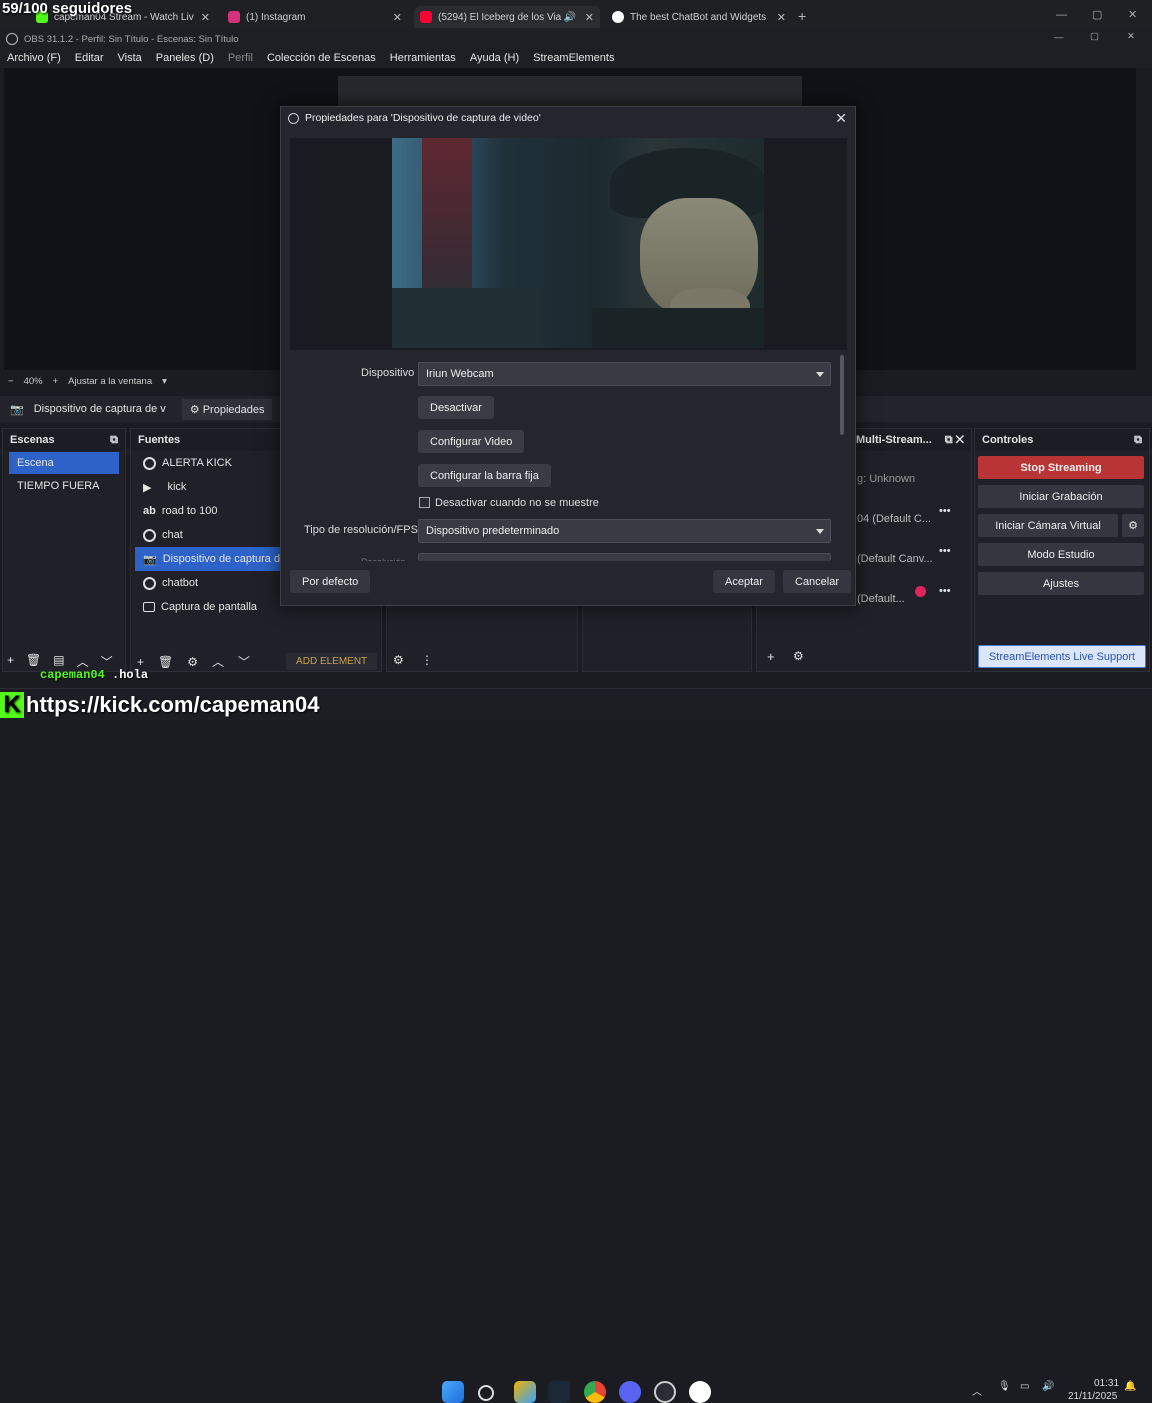  Describe the element at coordinates (494, 58) in the screenshot. I see `menu-ayuda: Ayuda (H)` at that location.